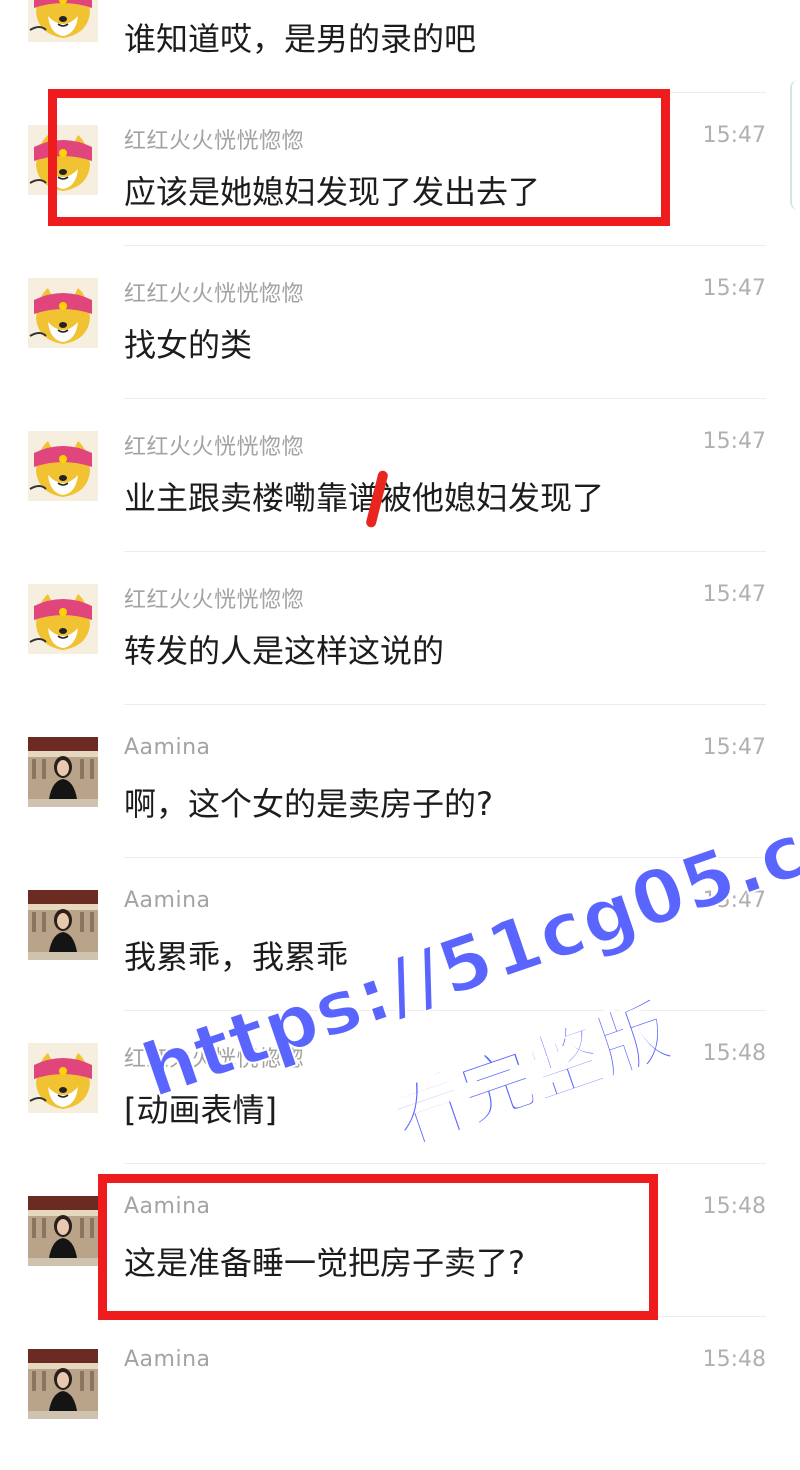  I want to click on chat-message-row: 红红火火恍恍惚惚 15:47 业主跟卖楼嘞靠谱被他媳妇发现了, so click(400, 475).